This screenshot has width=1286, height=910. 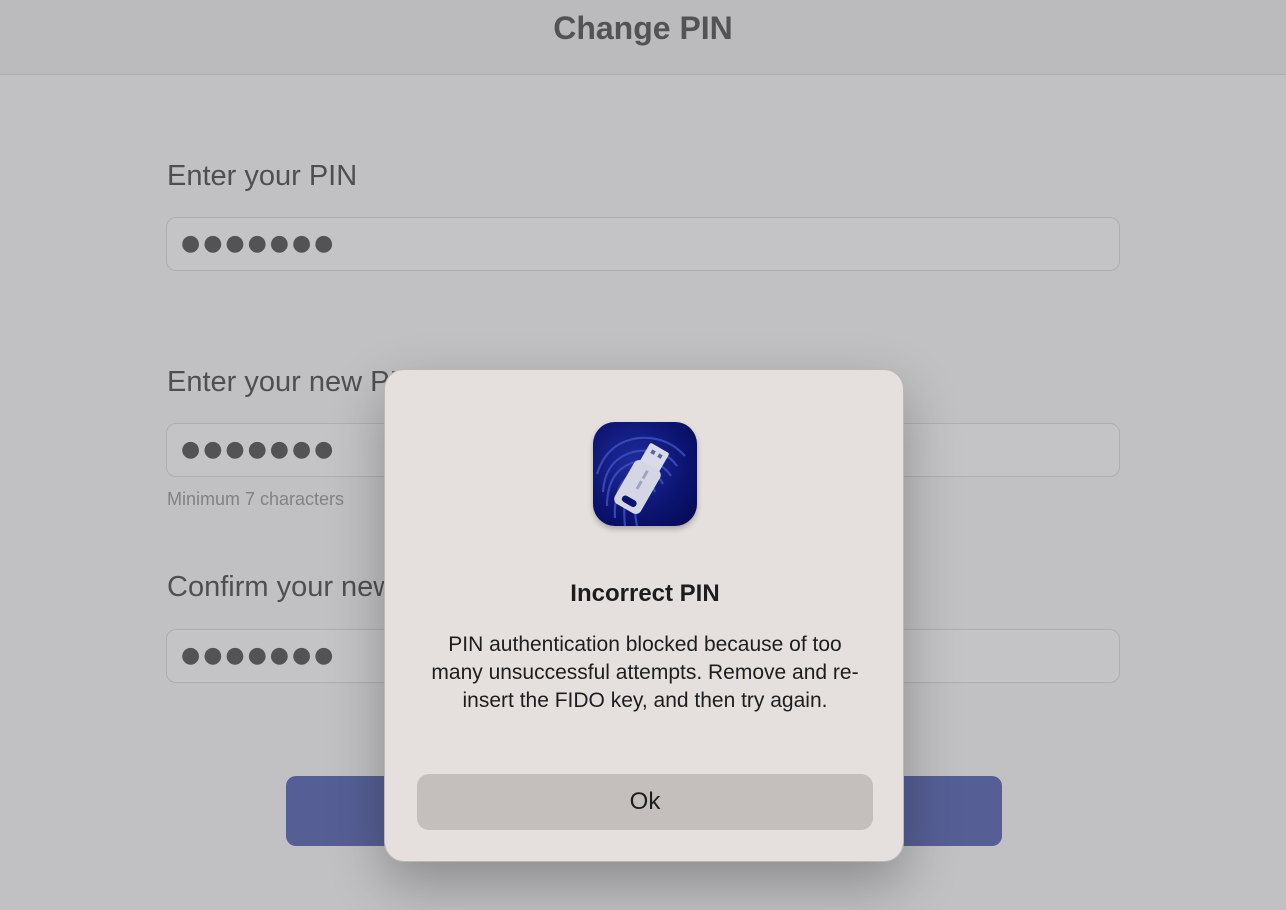 What do you see at coordinates (645, 474) in the screenshot?
I see `usb-key-fingerprint-icon` at bounding box center [645, 474].